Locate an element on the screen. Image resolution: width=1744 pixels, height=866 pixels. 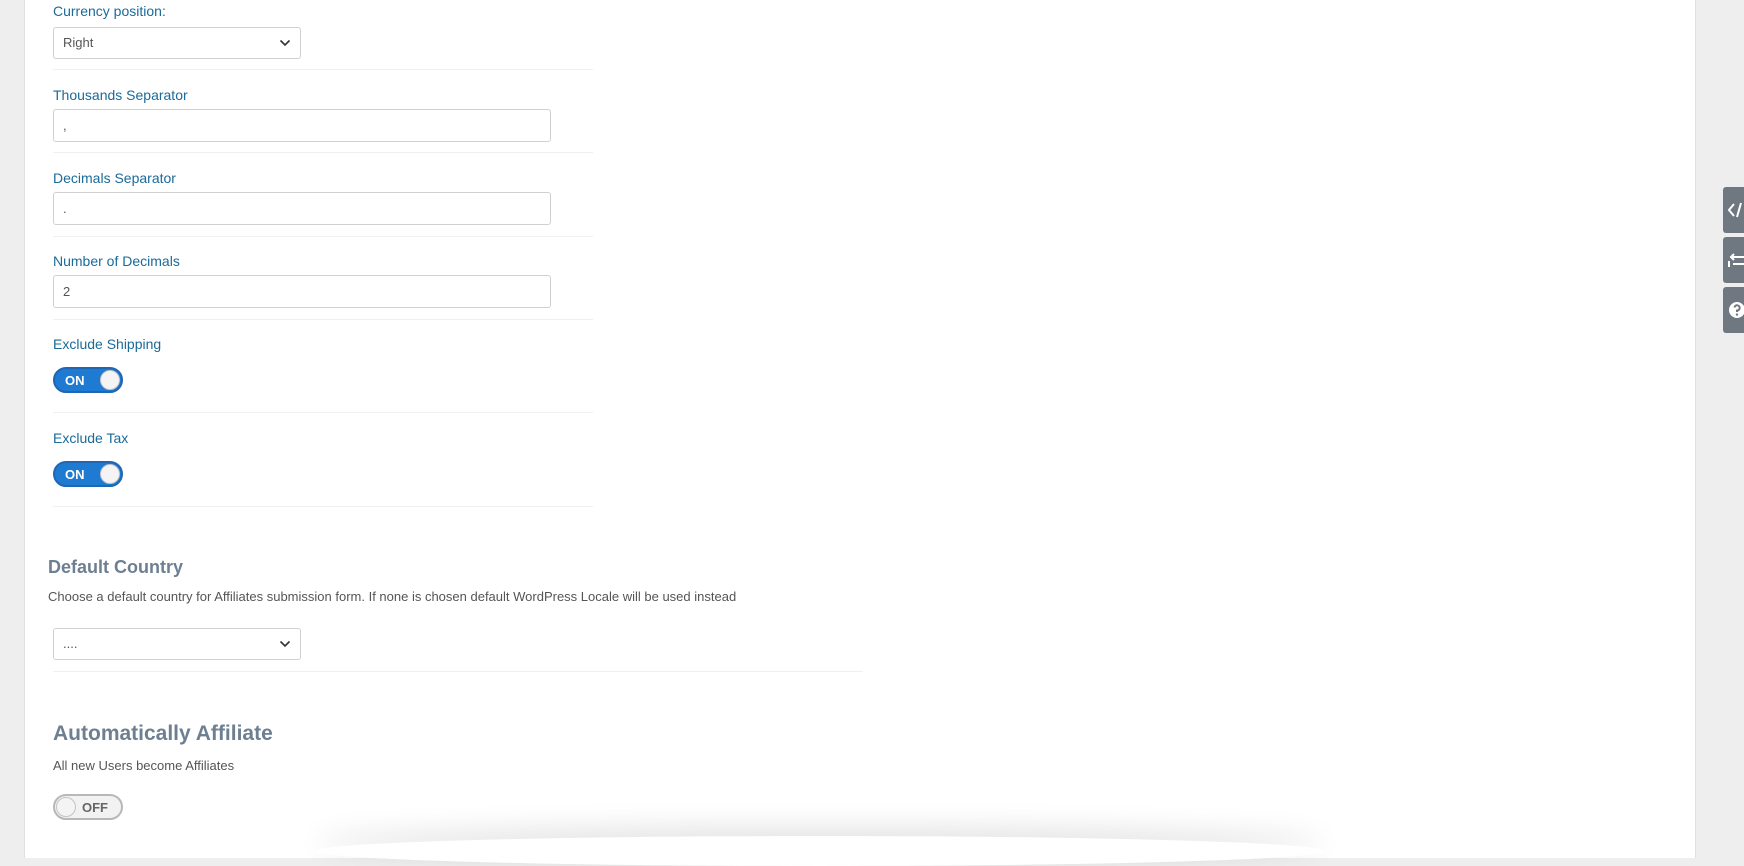
automatically-affiliate-state: OFF is located at coordinates (95, 807).